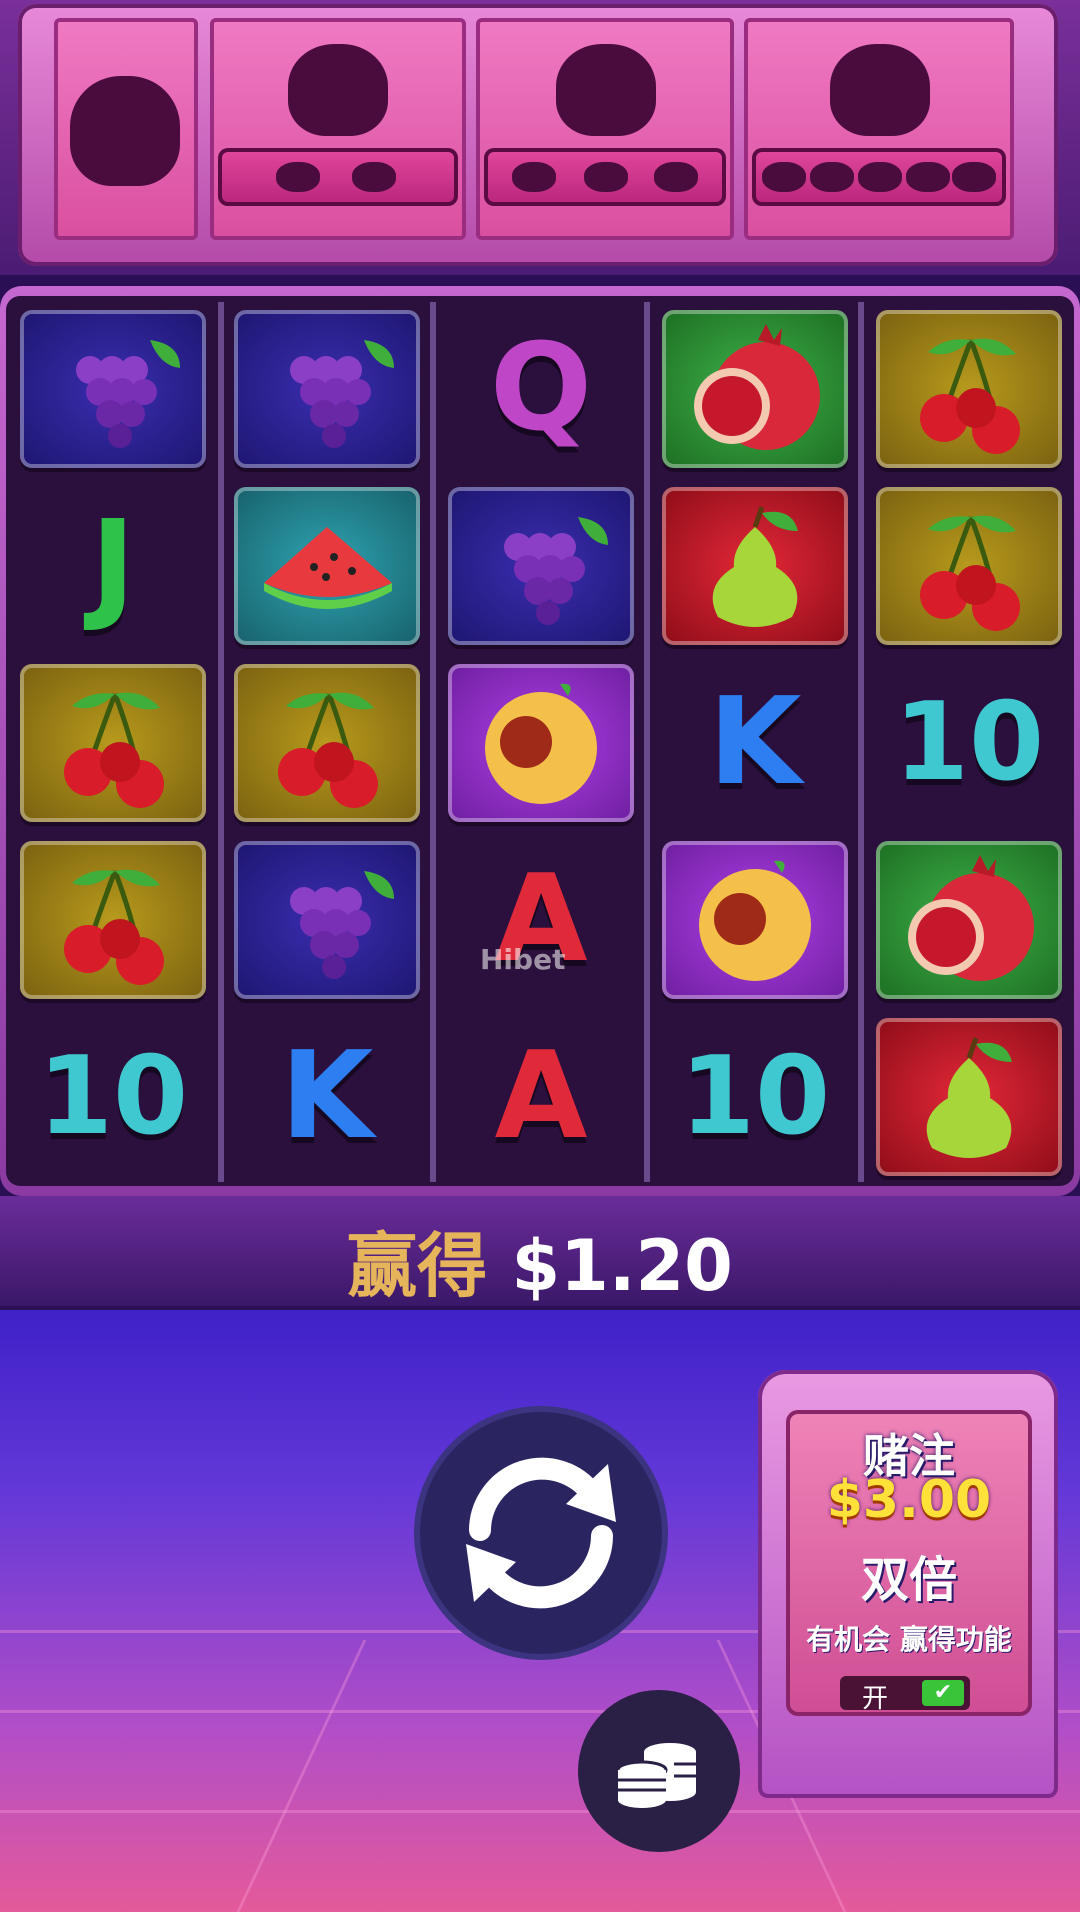 This screenshot has width=1080, height=1912. What do you see at coordinates (875, 1699) in the screenshot?
I see `toggle-on-label: 开` at bounding box center [875, 1699].